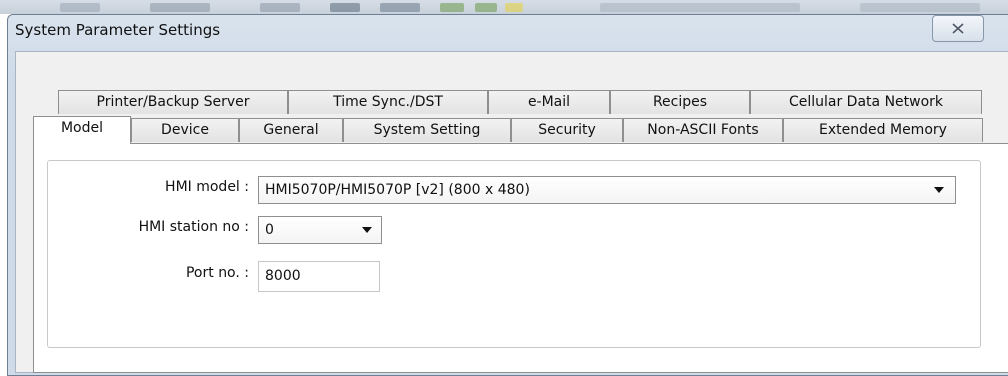  What do you see at coordinates (118, 30) in the screenshot?
I see `window-title: System Parameter Settings` at bounding box center [118, 30].